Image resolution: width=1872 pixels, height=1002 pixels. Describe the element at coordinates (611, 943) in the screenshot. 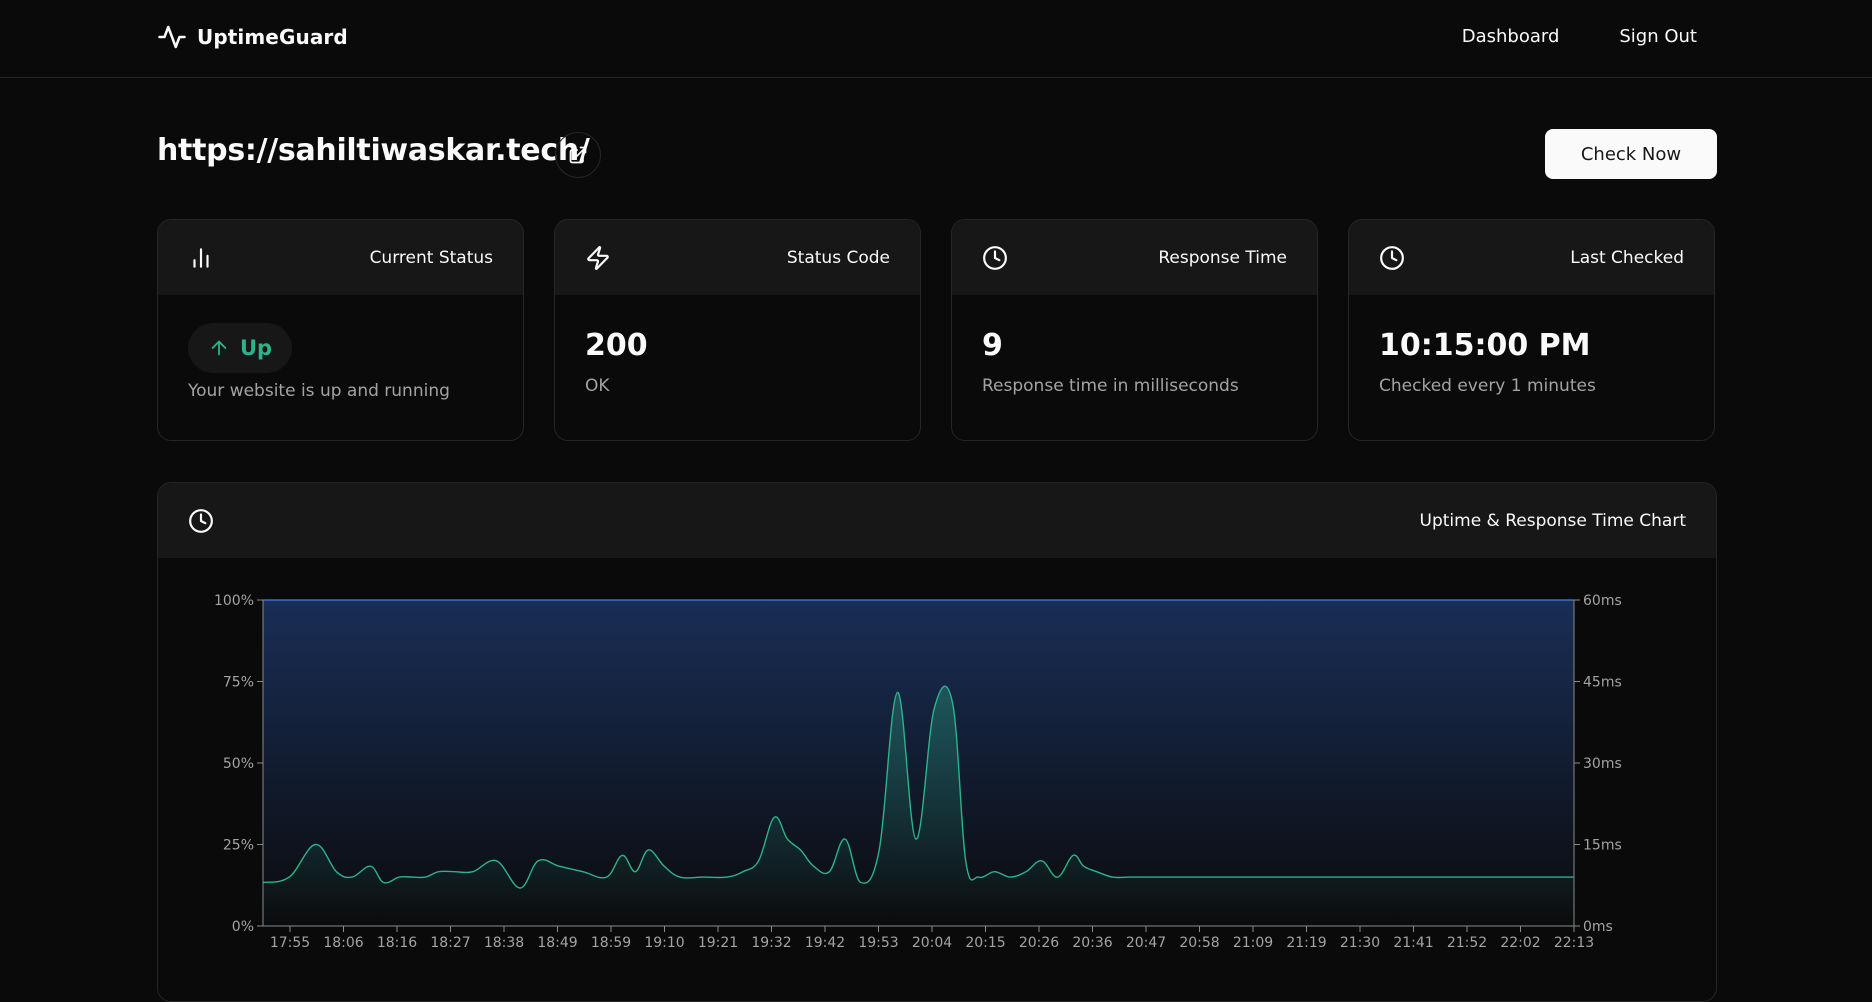

I see `x-tick-label: 18:59` at that location.